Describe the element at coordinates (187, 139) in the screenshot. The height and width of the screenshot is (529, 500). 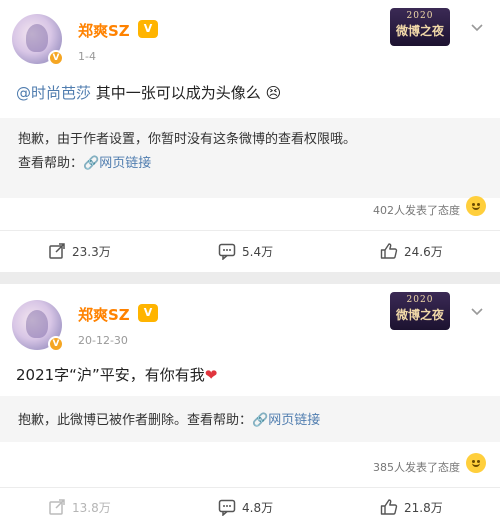
I see `notice-text: 抱歉，由于作者设置，你暂时没有这条微博的查看权限哦。` at that location.